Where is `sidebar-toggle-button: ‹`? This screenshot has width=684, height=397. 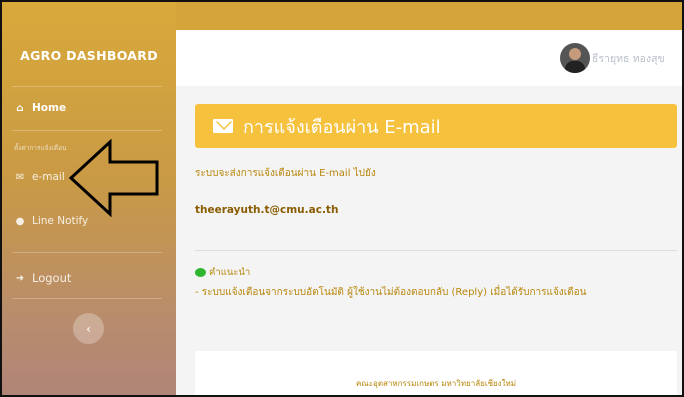
sidebar-toggle-button: ‹ is located at coordinates (88, 328).